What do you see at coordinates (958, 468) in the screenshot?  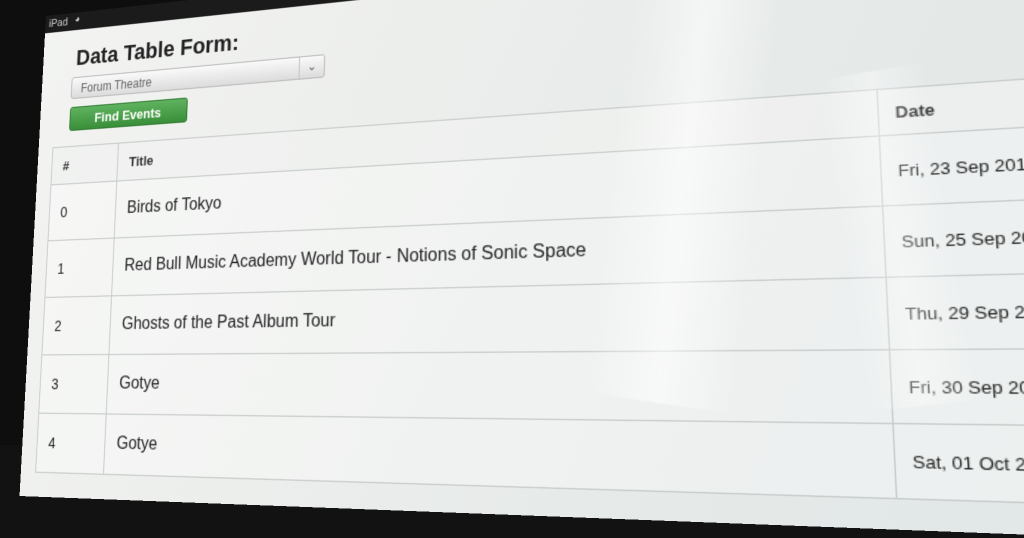 I see `row-date: Sat, 01 Oct 2011 19:3` at bounding box center [958, 468].